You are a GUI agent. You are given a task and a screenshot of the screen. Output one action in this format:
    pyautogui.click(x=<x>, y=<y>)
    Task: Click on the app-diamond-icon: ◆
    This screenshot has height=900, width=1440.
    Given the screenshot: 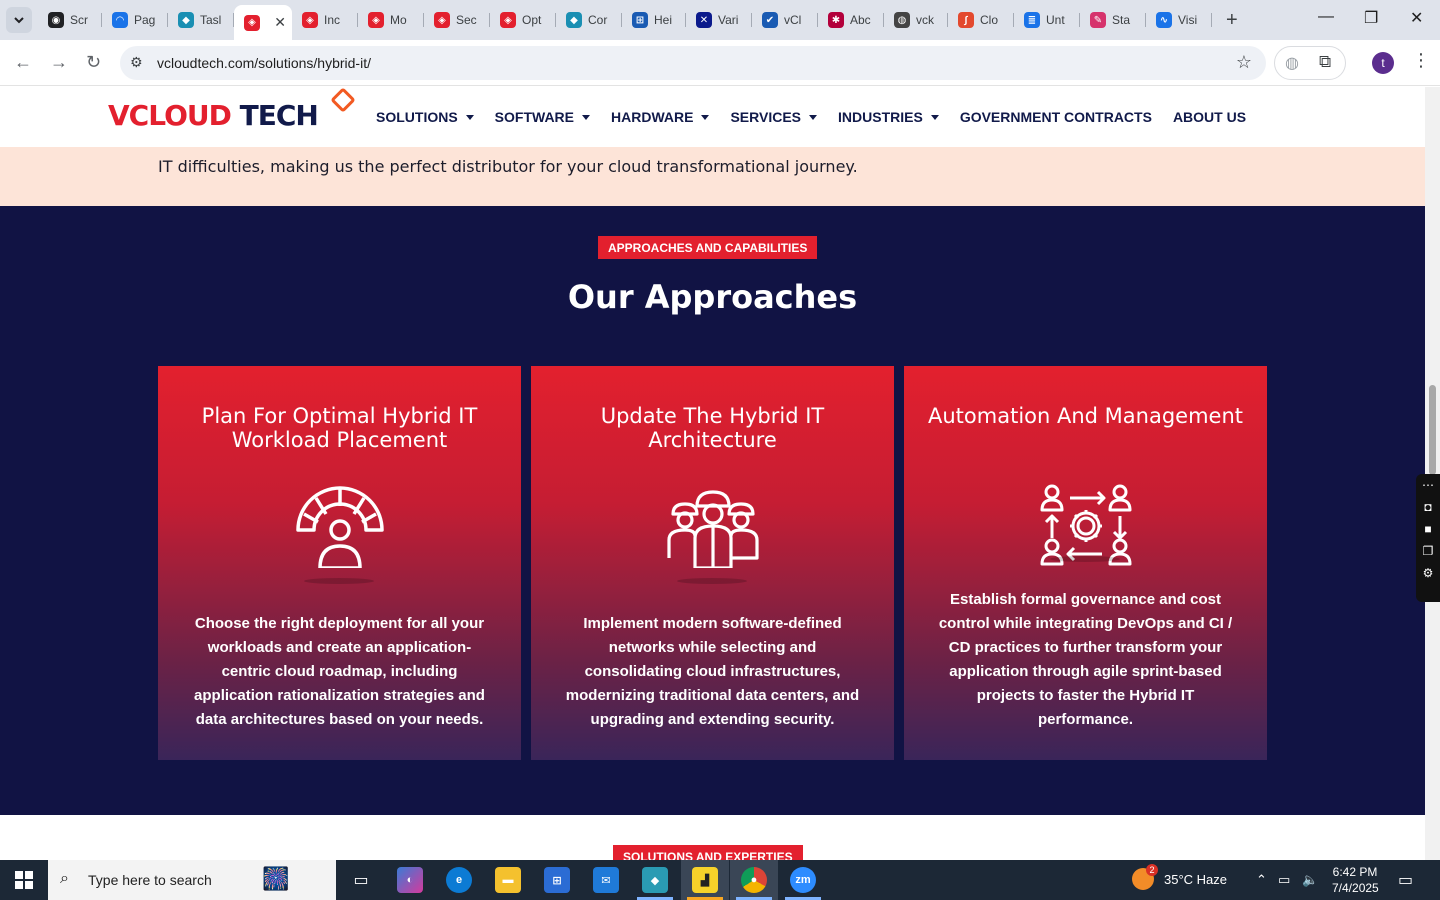 What is the action you would take?
    pyautogui.click(x=655, y=880)
    